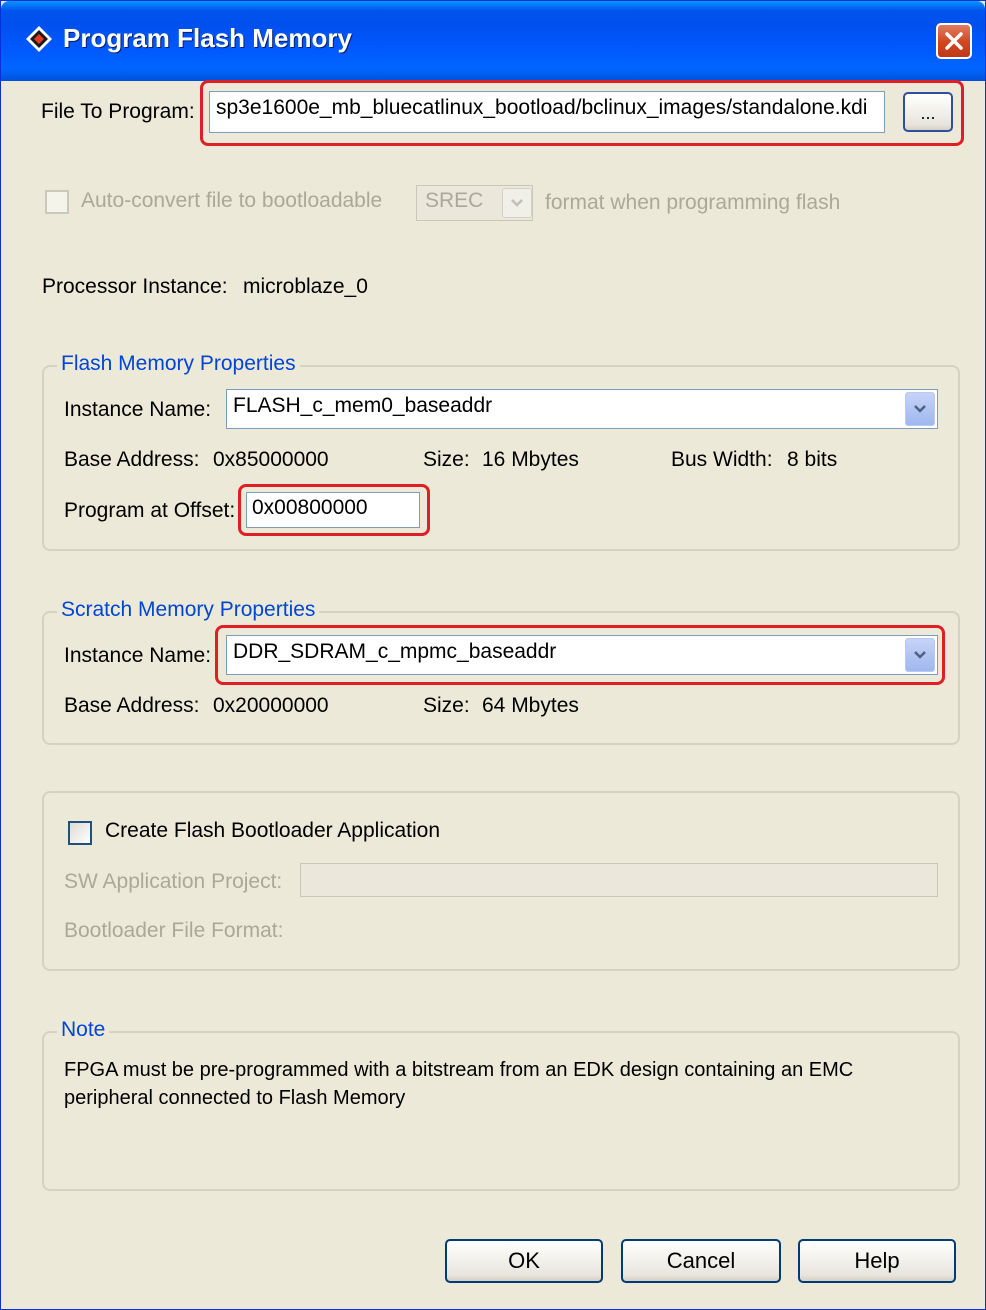  Describe the element at coordinates (273, 830) in the screenshot. I see `create-bootloader-label: Create Flash Bootloader Application` at that location.